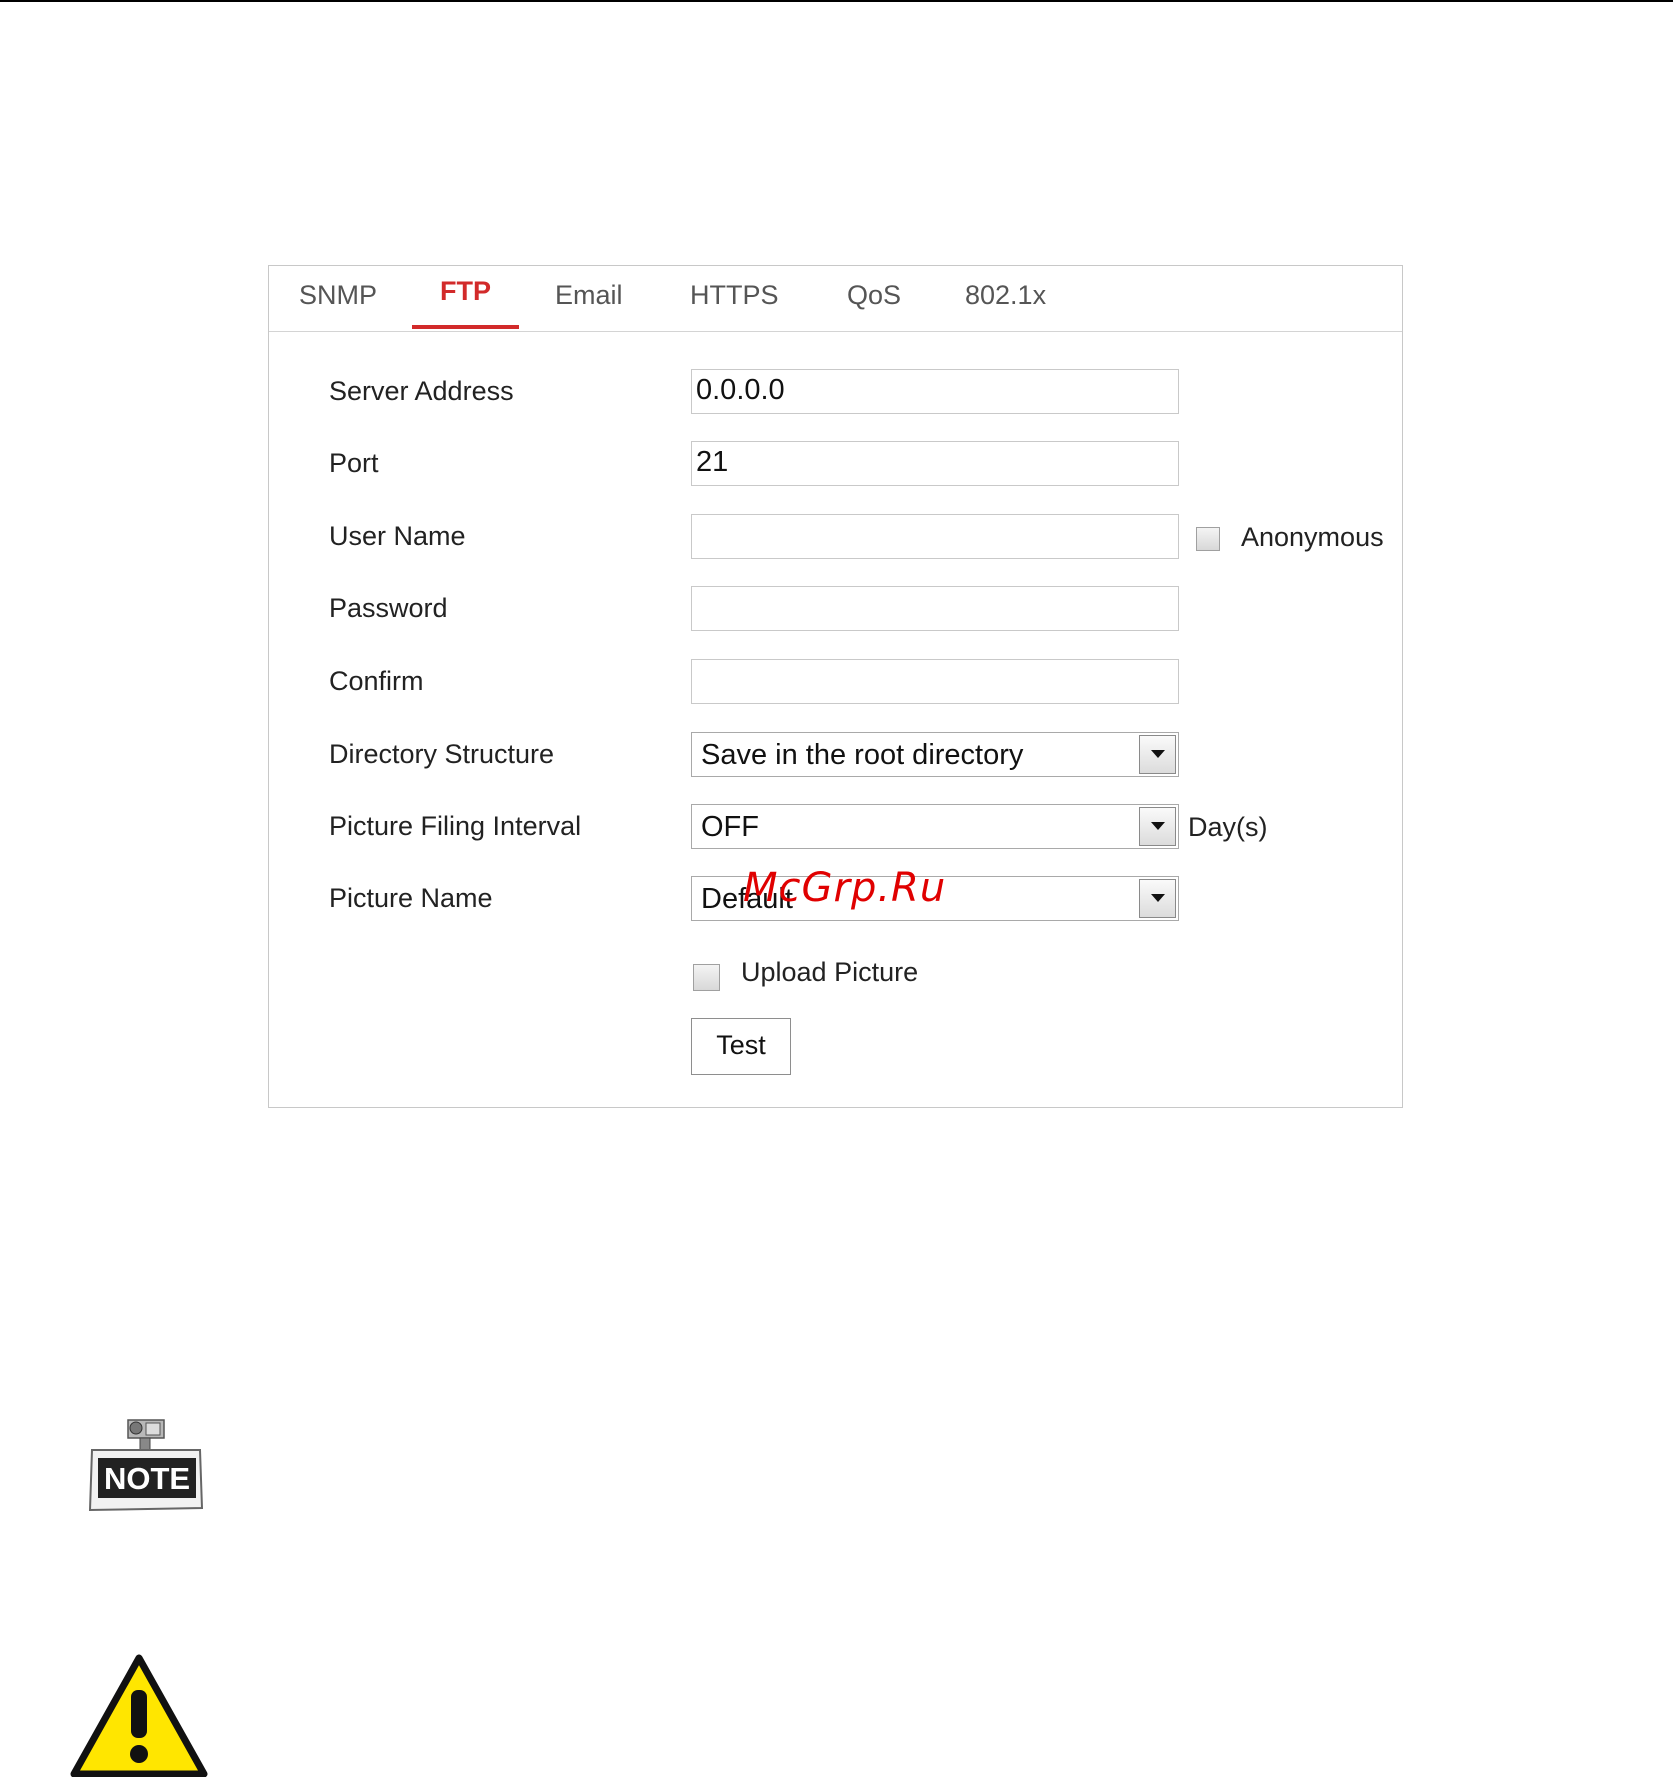  Describe the element at coordinates (455, 826) in the screenshot. I see `picture-filing-interval-label: Picture Filing Interval` at that location.